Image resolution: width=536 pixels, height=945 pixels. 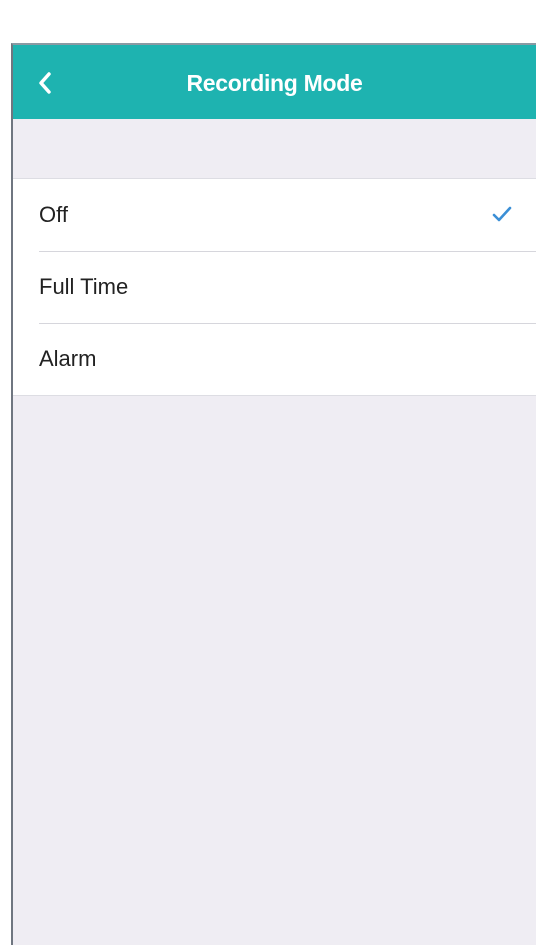 I want to click on page-title: Recording Mode, so click(x=274, y=83).